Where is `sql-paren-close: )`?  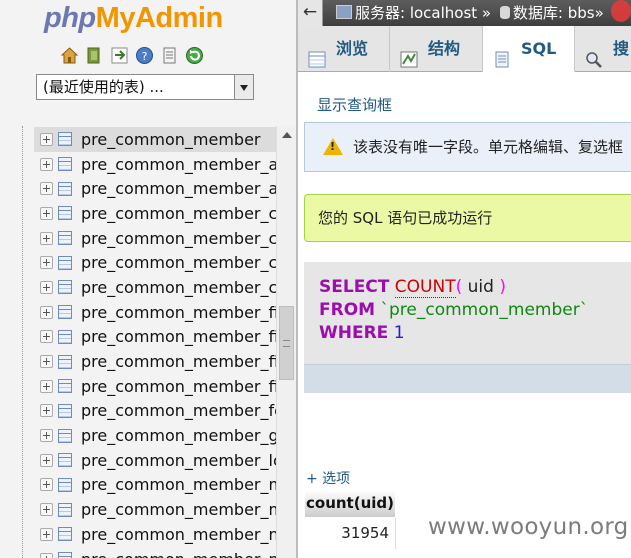
sql-paren-close: ) is located at coordinates (502, 287).